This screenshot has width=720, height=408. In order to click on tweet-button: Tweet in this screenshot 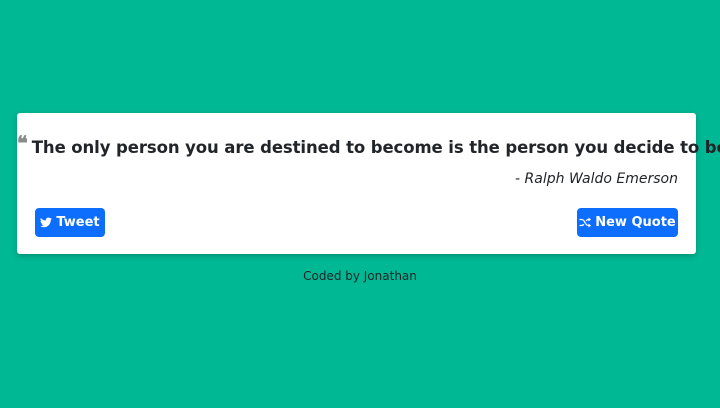, I will do `click(70, 222)`.